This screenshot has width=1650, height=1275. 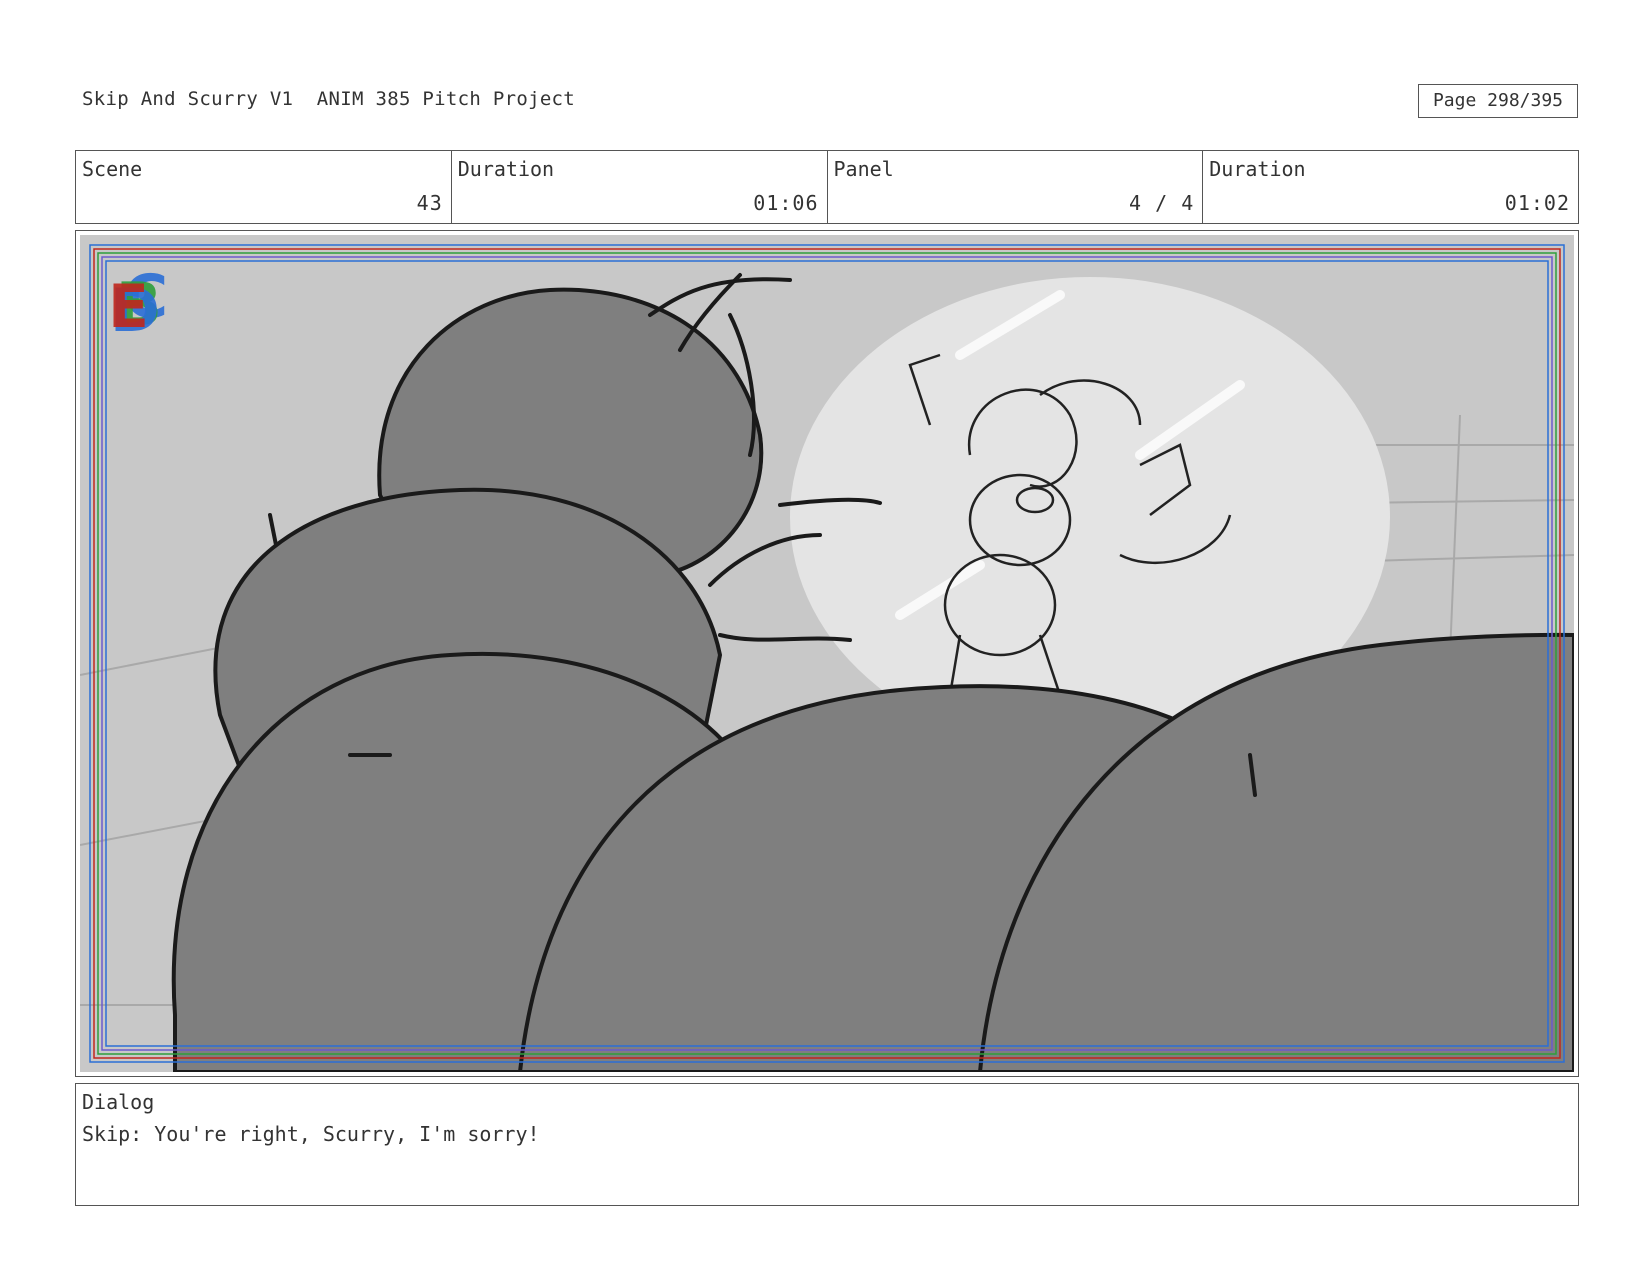 What do you see at coordinates (264, 187) in the screenshot?
I see `scene-cell: Scene 43` at bounding box center [264, 187].